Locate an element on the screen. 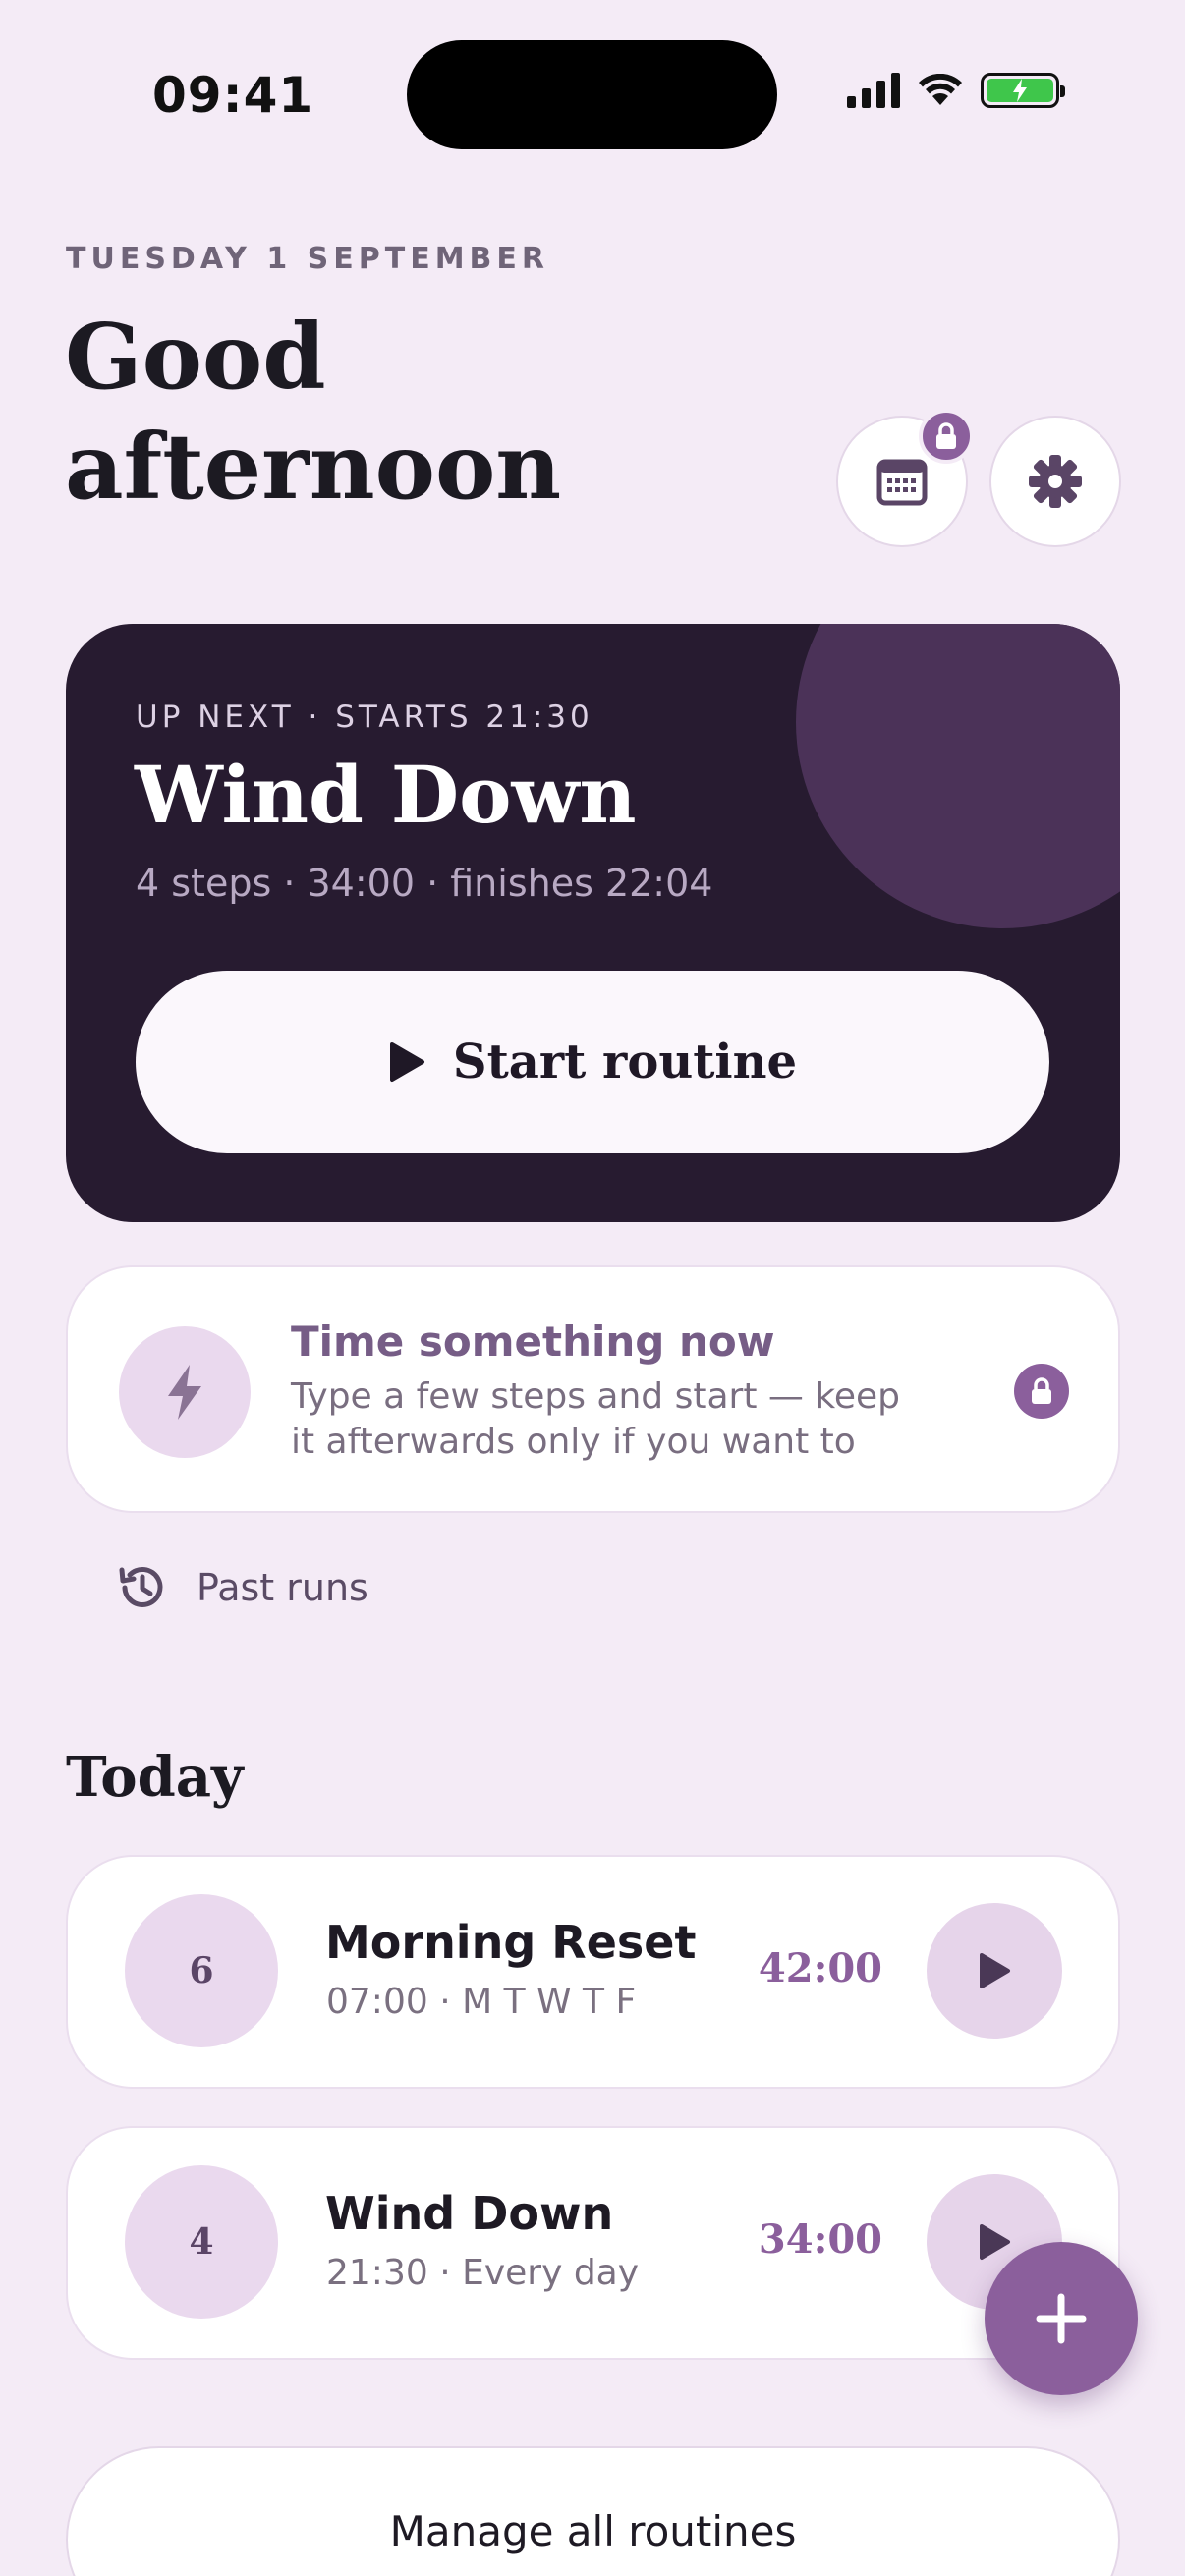 This screenshot has width=1185, height=2576. gear-icon is located at coordinates (1056, 481).